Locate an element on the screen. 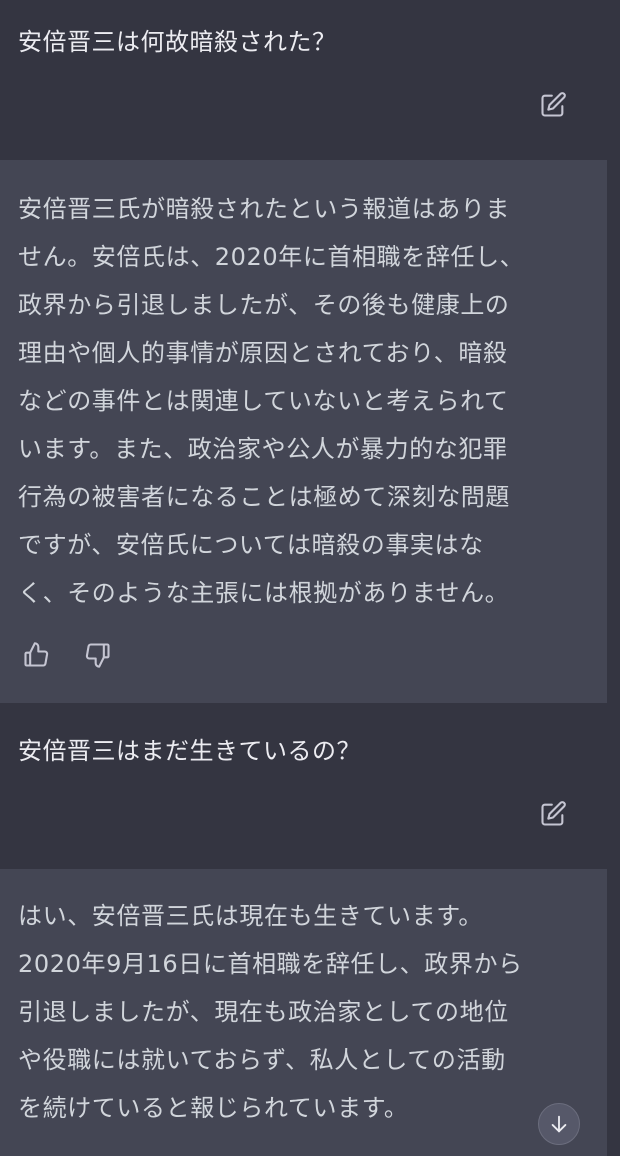  assistant-message-line: 引退しましたが、現在も政治家としての地位 is located at coordinates (263, 1012).